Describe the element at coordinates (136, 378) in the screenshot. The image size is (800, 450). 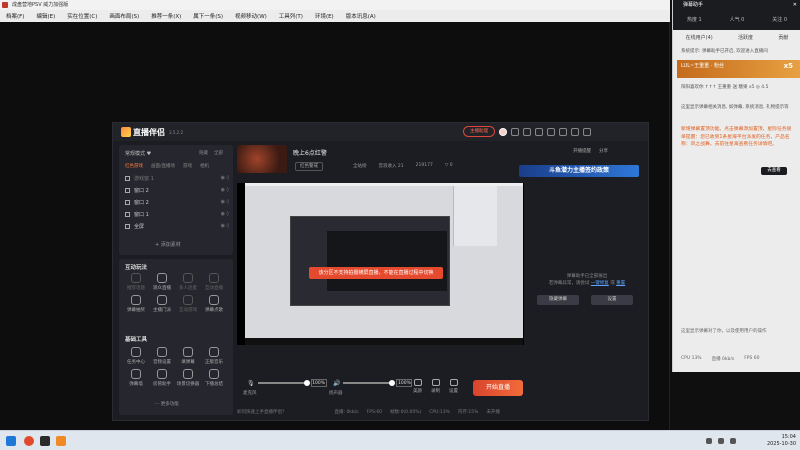
I see `tool-danmaku-wall: 弹幕墙` at that location.